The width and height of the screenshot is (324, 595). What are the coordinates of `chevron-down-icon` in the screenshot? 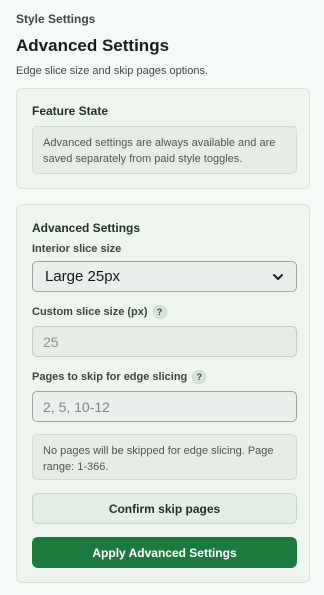 It's located at (278, 276).